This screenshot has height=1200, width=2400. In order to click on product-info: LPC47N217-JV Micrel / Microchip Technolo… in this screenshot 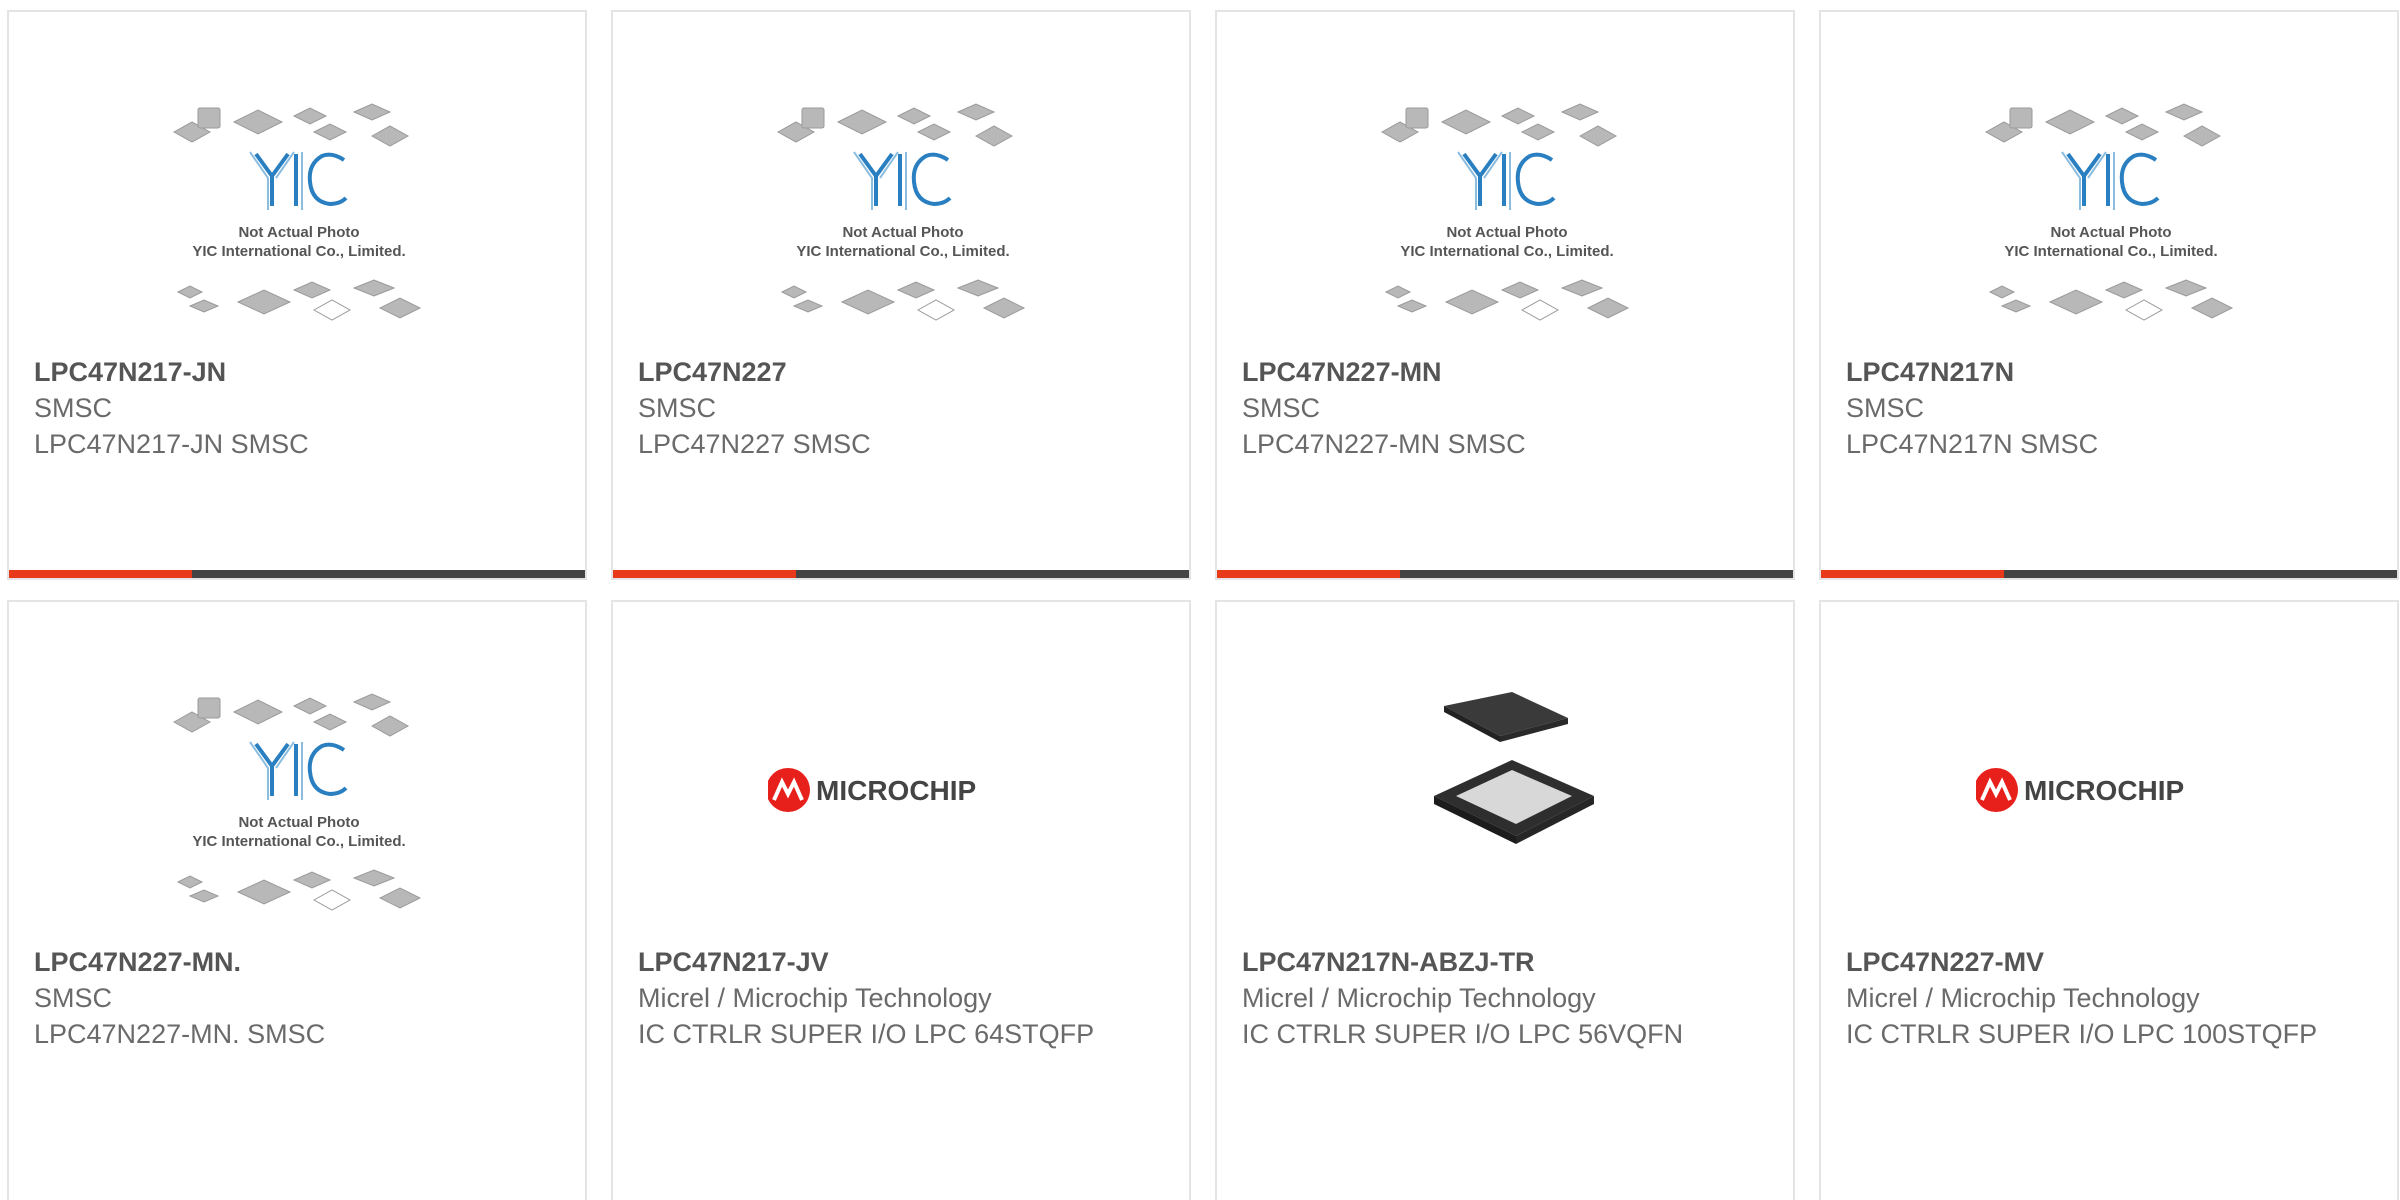, I will do `click(903, 998)`.